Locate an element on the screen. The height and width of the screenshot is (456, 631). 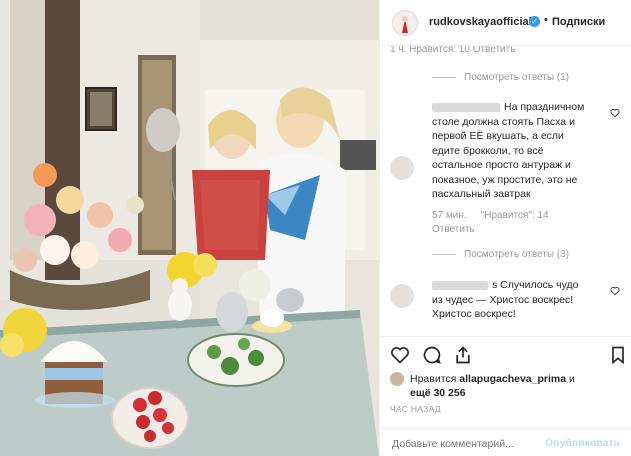
likes-prefix: Нравится is located at coordinates (433, 379).